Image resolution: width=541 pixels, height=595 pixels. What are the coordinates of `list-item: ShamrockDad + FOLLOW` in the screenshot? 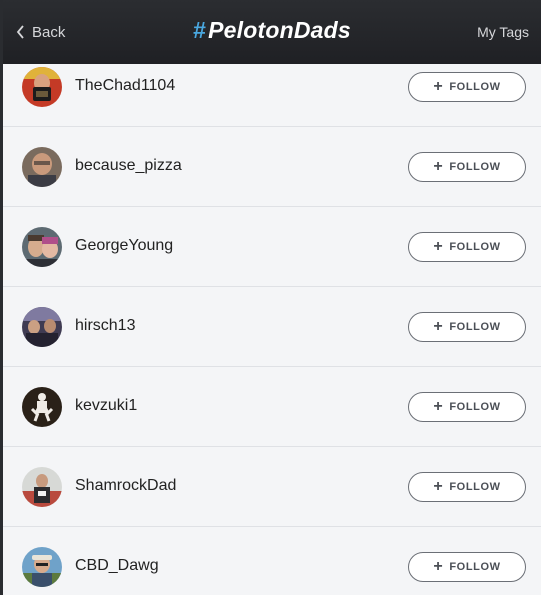 It's located at (272, 487).